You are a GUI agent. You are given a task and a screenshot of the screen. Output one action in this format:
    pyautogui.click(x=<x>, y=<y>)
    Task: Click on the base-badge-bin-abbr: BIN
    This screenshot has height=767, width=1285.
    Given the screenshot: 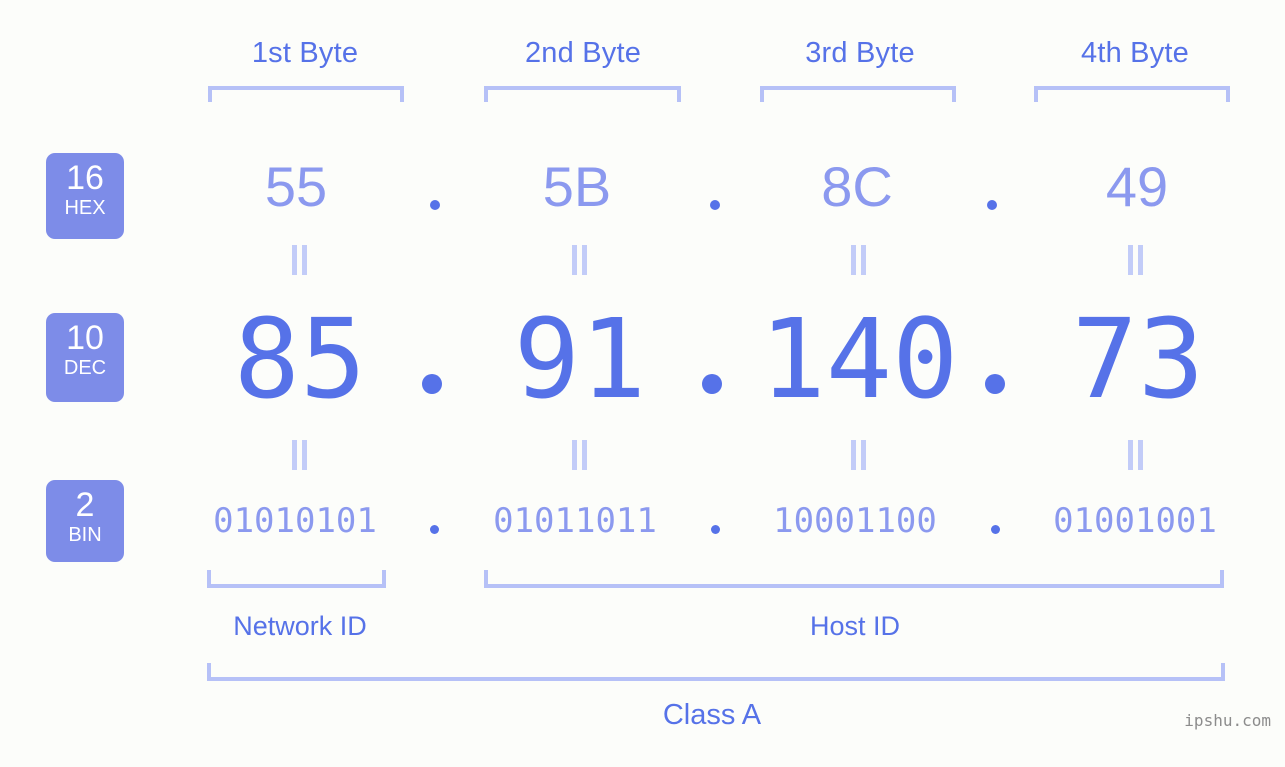 What is the action you would take?
    pyautogui.click(x=85, y=535)
    